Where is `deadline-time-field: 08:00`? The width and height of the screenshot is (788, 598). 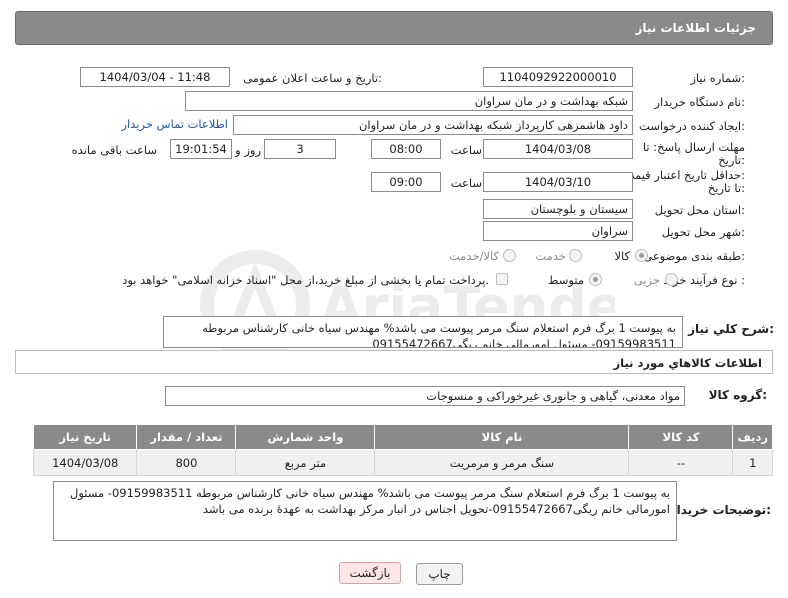
deadline-time-field: 08:00 is located at coordinates (406, 149).